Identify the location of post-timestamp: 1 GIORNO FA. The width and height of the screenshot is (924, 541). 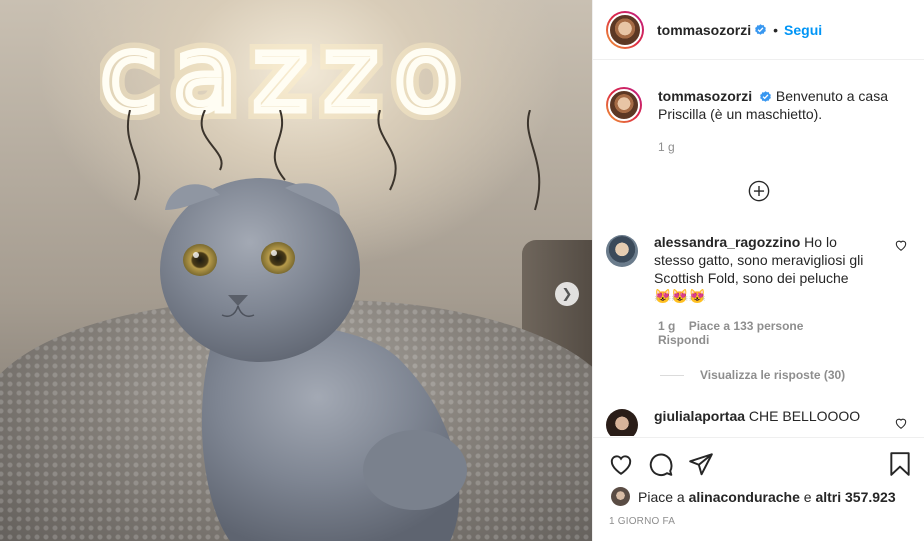
(642, 521).